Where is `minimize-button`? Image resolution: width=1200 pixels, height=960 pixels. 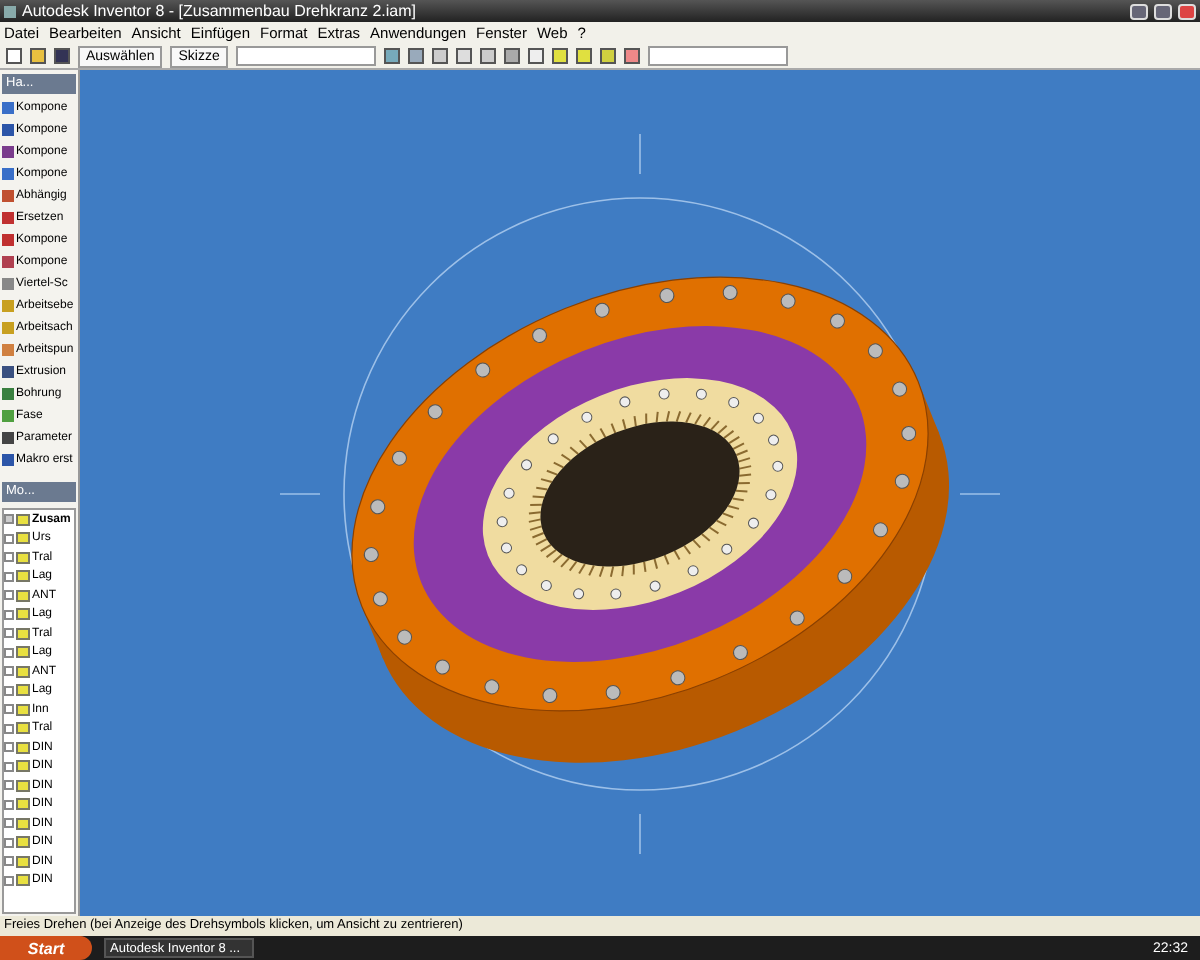
minimize-button is located at coordinates (1139, 11).